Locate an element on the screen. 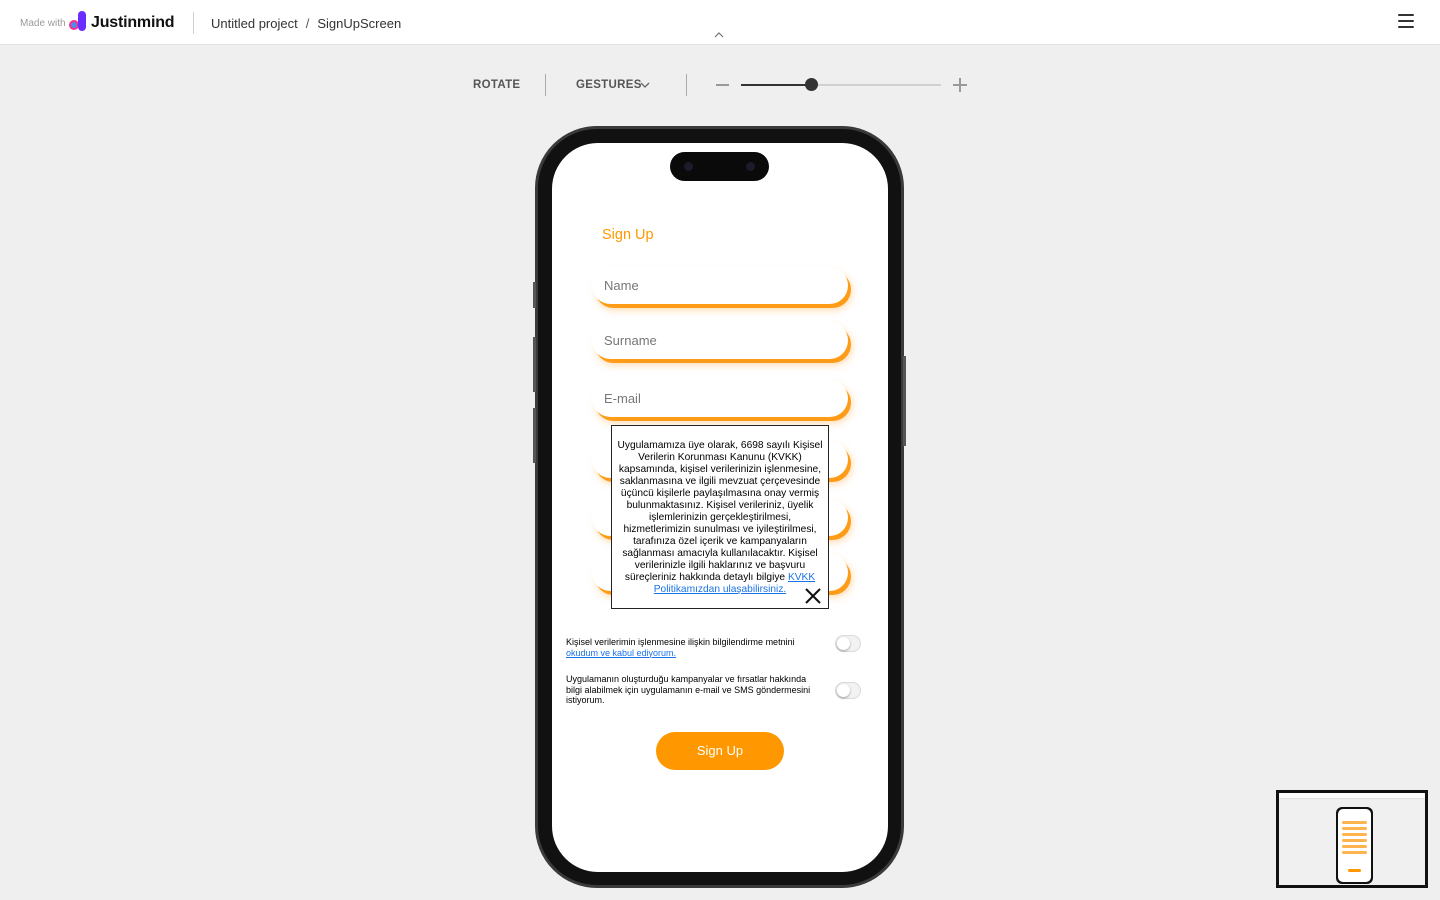 The width and height of the screenshot is (1440, 900). sign-up-button: Sign Up is located at coordinates (720, 751).